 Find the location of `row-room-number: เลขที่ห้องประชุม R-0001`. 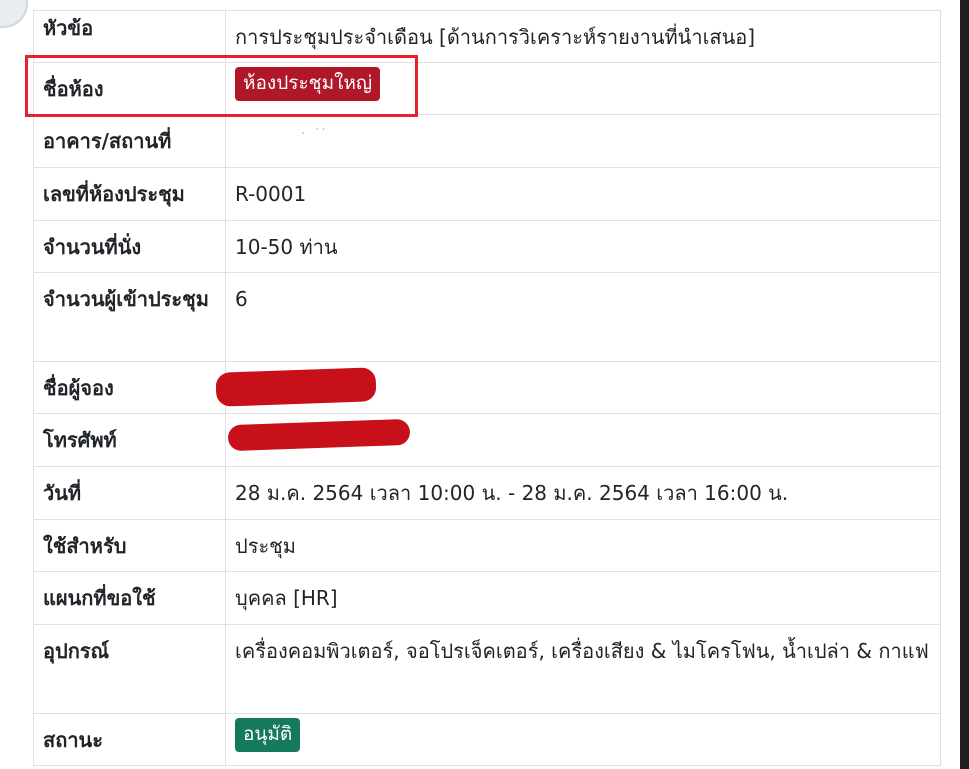

row-room-number: เลขที่ห้องประชุม R-0001 is located at coordinates (487, 194).